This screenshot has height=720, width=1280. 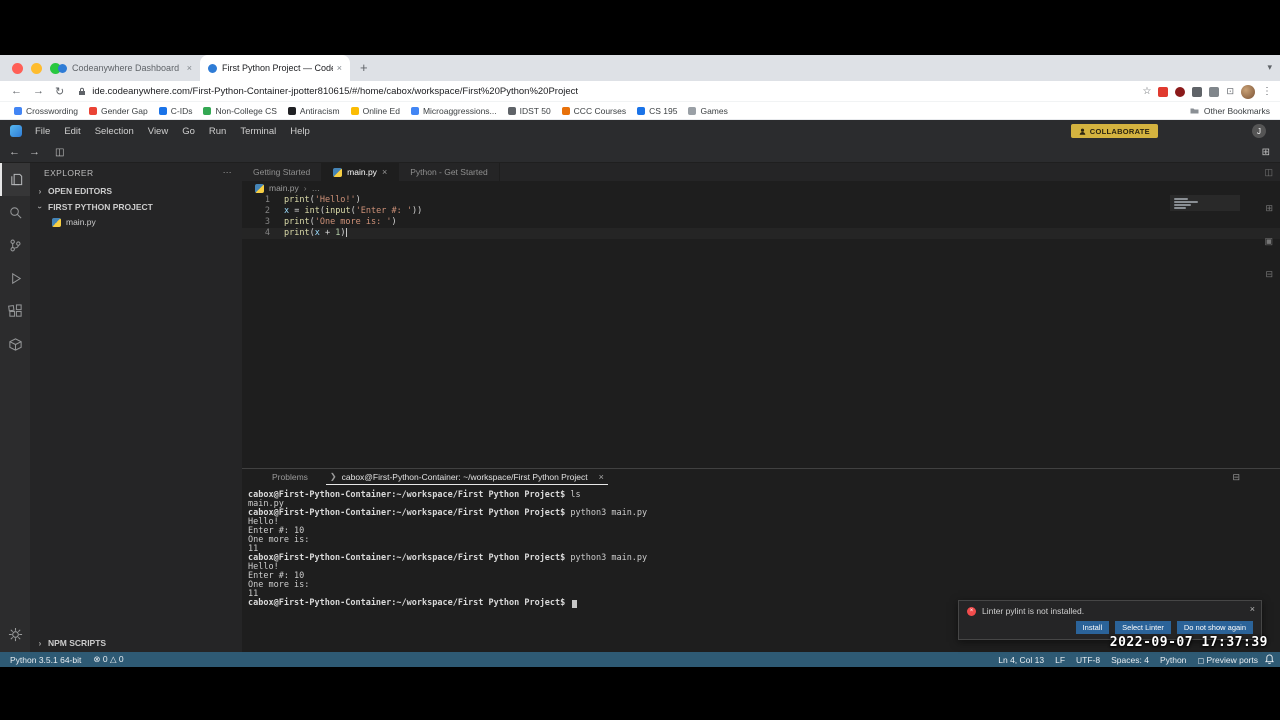 What do you see at coordinates (227, 172) in the screenshot?
I see `sidebar-more-icon: ⋯` at bounding box center [227, 172].